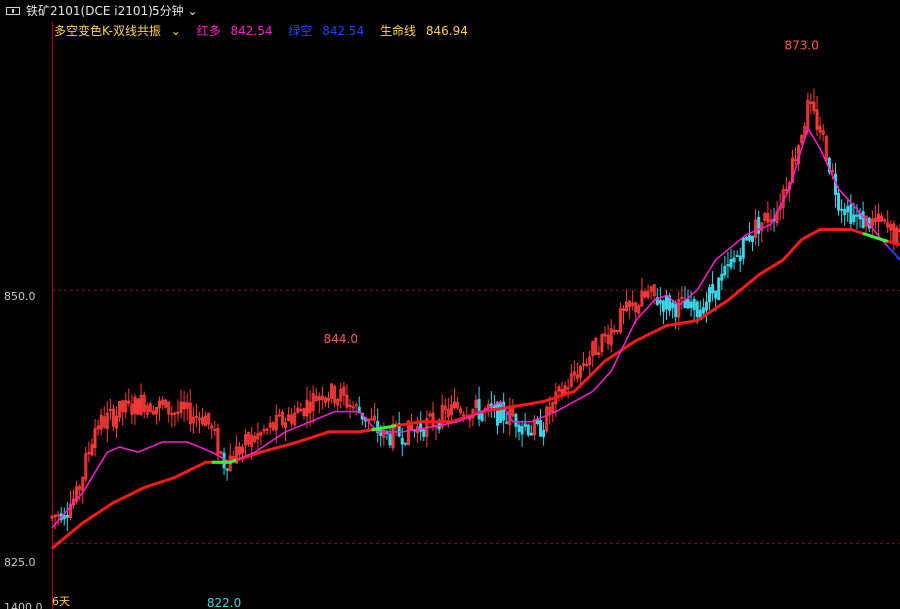 The height and width of the screenshot is (609, 900). Describe the element at coordinates (23, 605) in the screenshot. I see `y-label-cut: 1400.0` at that location.